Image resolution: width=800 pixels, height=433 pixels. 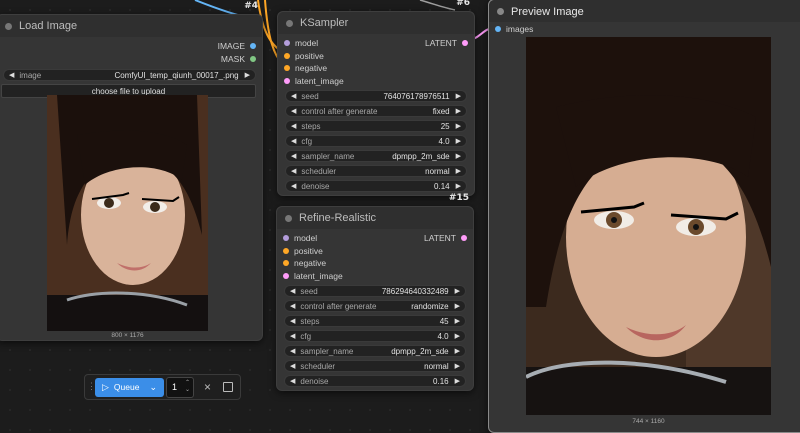 I want to click on stop-icon, so click(x=228, y=387).